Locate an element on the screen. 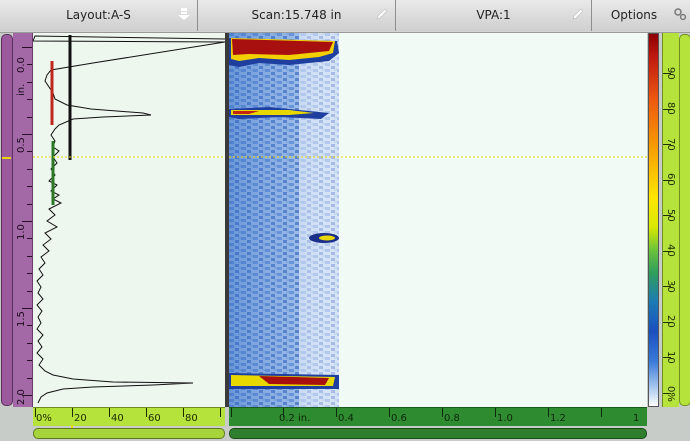 This screenshot has width=690, height=441. ascan-label-60: 60 is located at coordinates (154, 418).